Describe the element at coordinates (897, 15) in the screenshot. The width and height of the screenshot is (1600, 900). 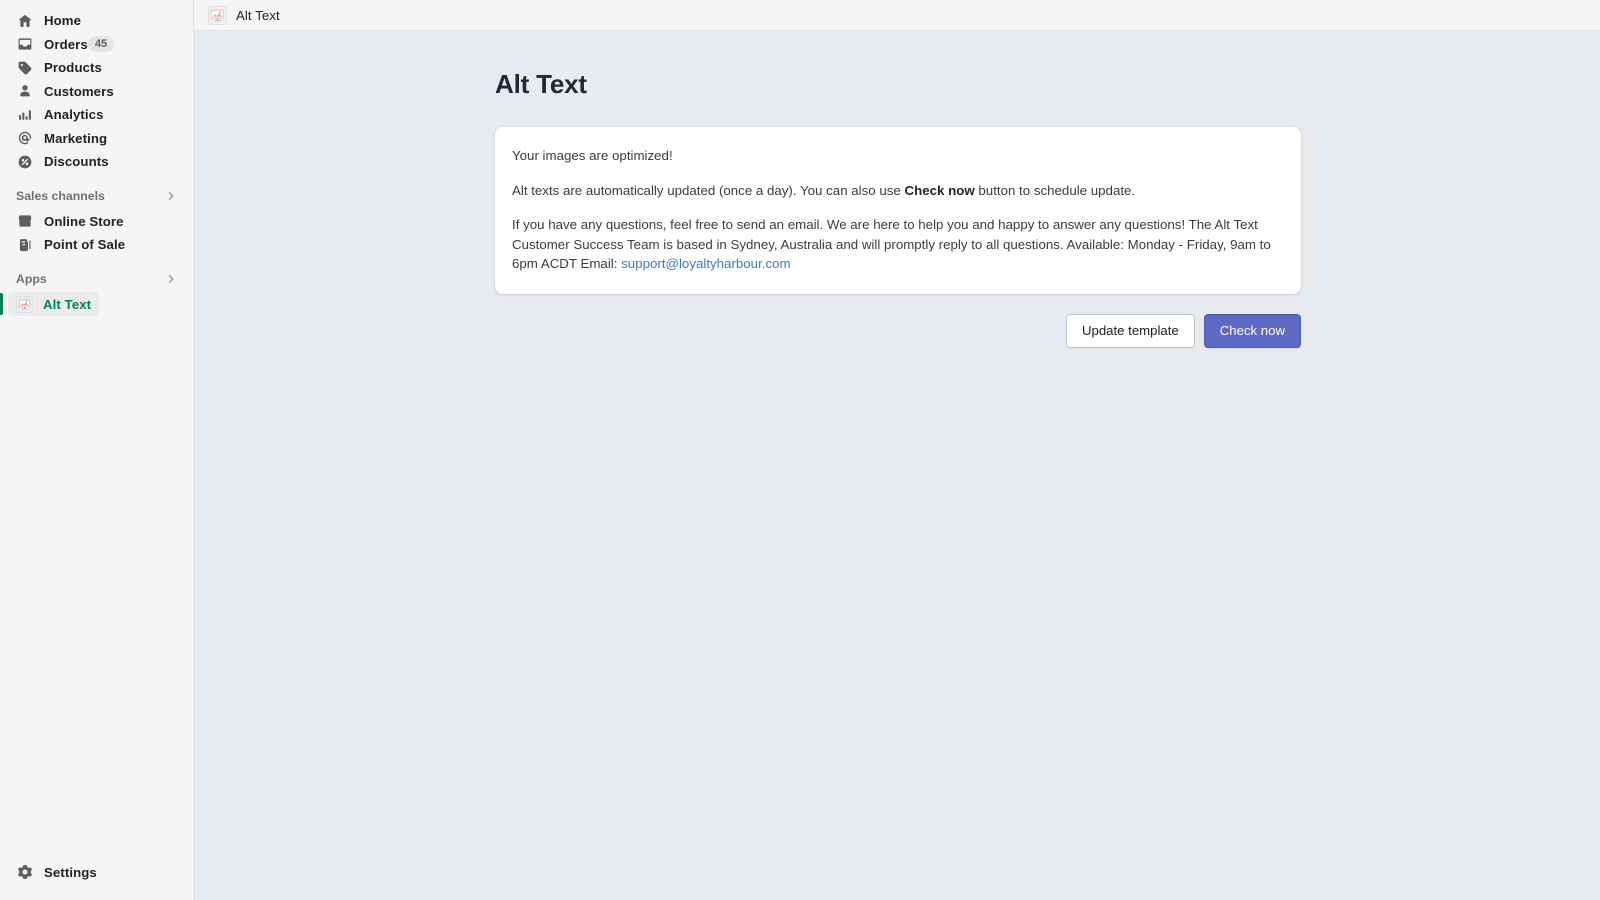
I see `app-topbar: Alt Text` at that location.